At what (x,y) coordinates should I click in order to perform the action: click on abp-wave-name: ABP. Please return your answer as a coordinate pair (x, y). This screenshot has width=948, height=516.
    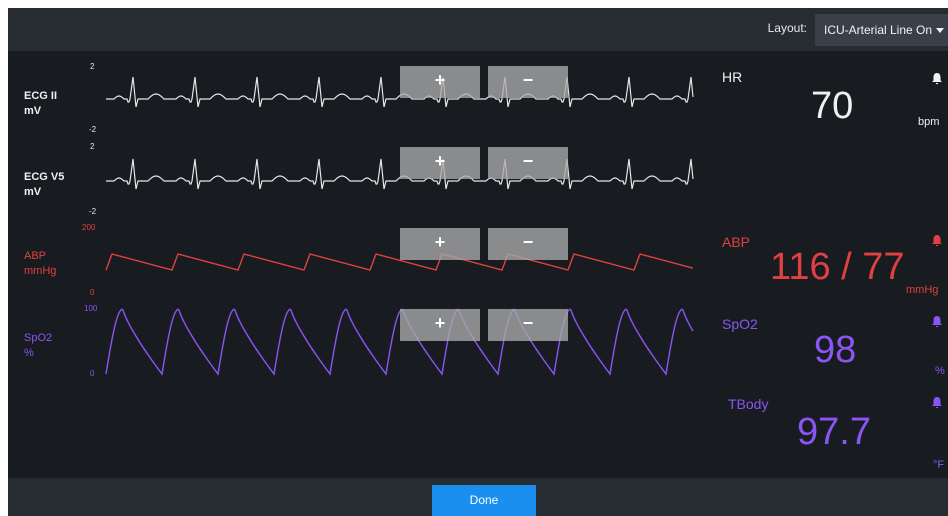
    Looking at the image, I should click on (35, 256).